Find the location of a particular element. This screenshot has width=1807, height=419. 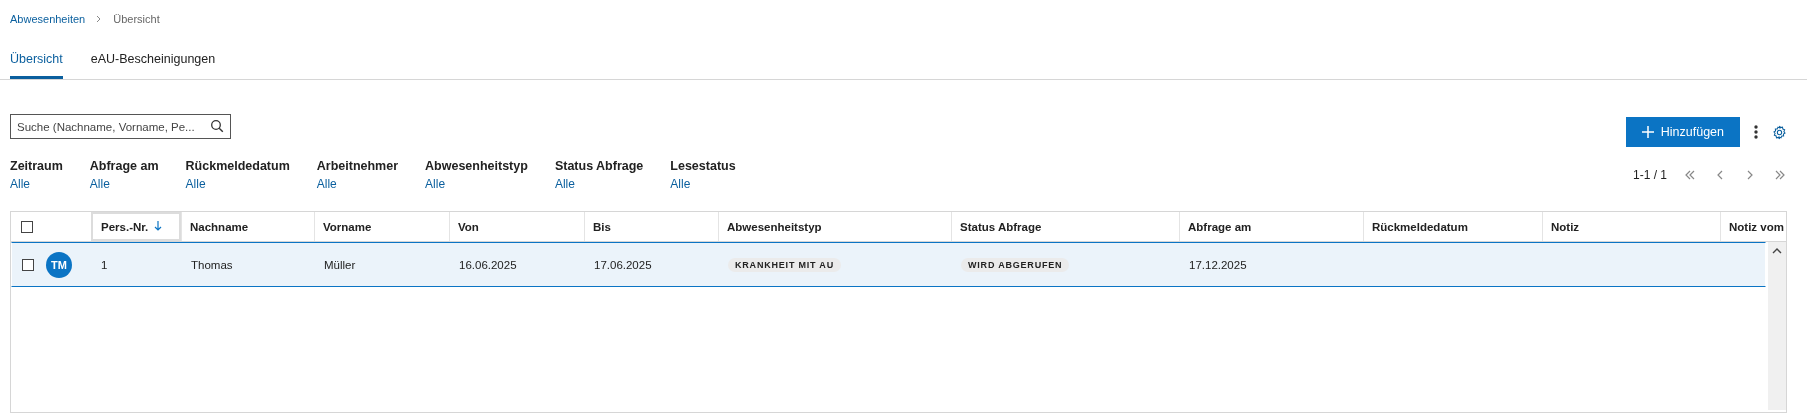

filter-label: Arbeitnehmer is located at coordinates (357, 166).